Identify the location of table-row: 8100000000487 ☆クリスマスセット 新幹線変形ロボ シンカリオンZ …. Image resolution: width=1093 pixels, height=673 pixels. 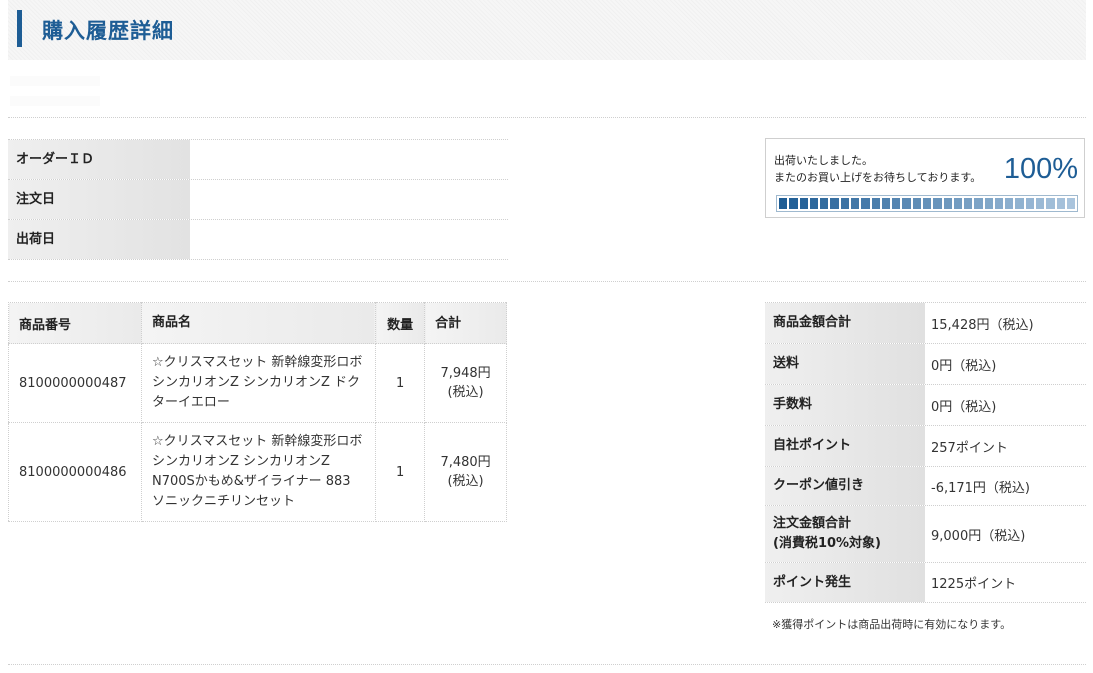
(257, 383).